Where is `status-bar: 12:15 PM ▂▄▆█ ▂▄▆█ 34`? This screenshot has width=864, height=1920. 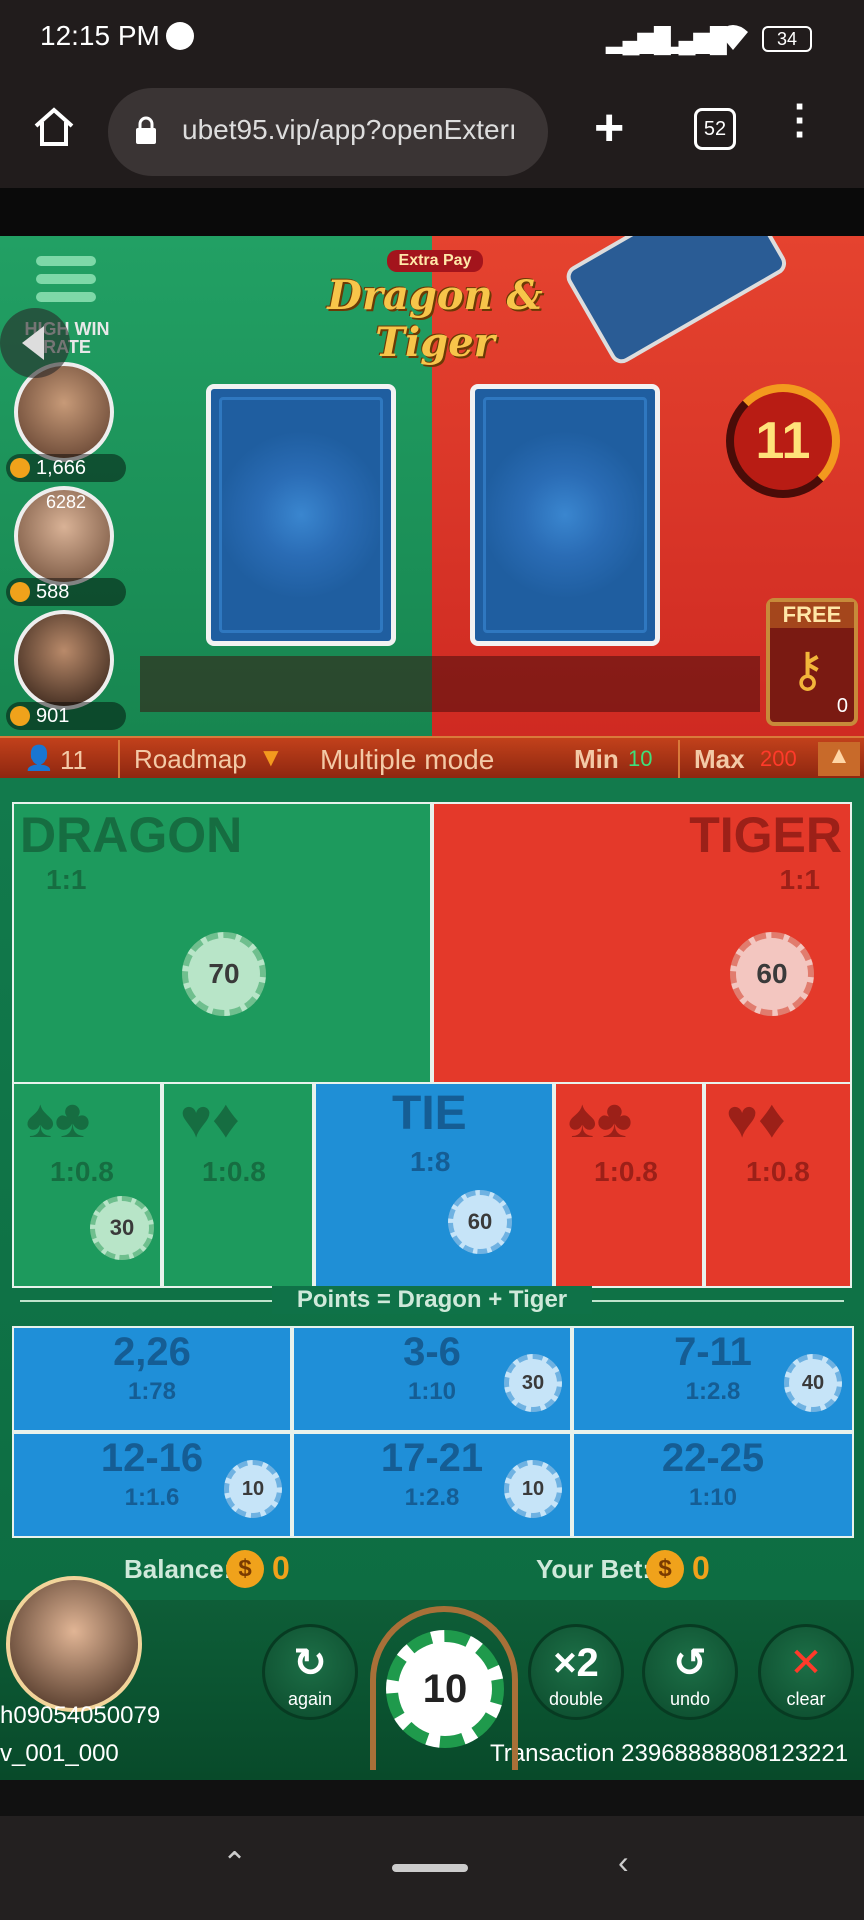
status-bar: 12:15 PM ▂▄▆█ ▂▄▆█ 34 is located at coordinates (432, 40).